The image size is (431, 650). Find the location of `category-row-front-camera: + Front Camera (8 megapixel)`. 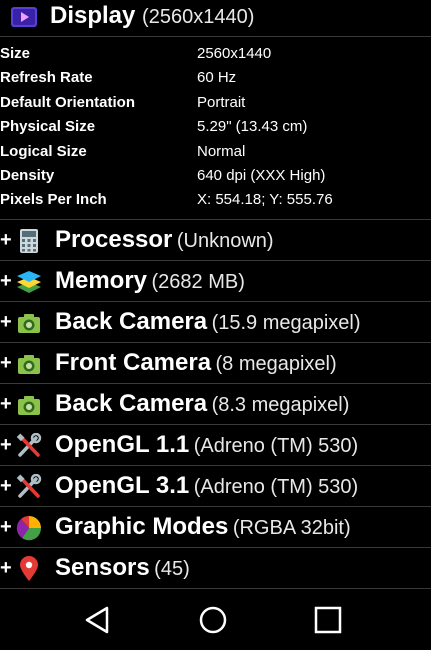

category-row-front-camera: + Front Camera (8 megapixel) is located at coordinates (215, 362).